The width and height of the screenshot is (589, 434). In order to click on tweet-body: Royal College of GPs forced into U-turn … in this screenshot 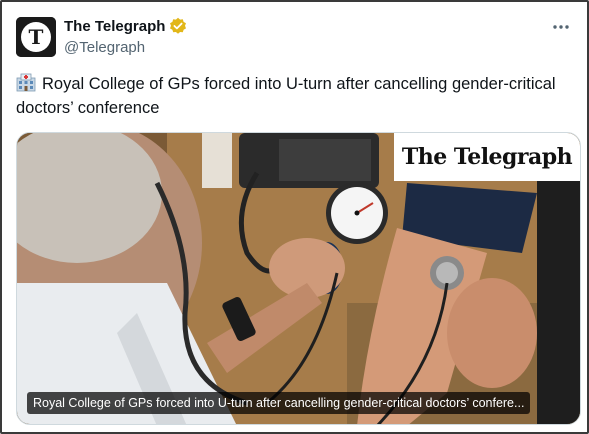, I will do `click(286, 96)`.